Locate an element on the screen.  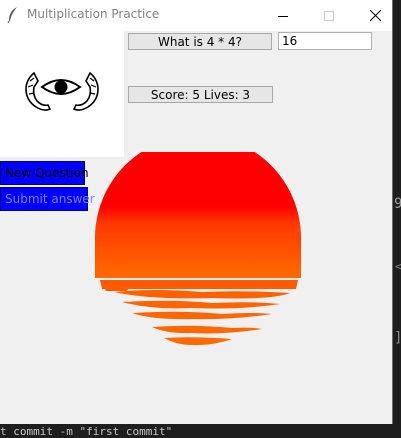
score-lives-label: Score: 5 Lives: 3 is located at coordinates (200, 94).